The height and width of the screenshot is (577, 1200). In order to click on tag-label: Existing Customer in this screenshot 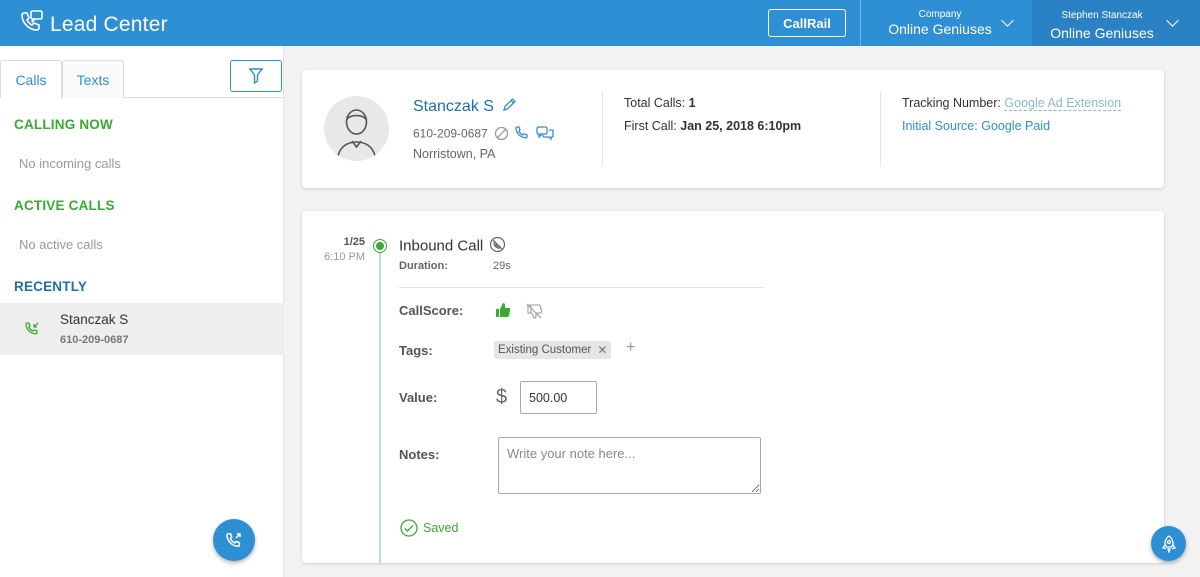, I will do `click(545, 350)`.